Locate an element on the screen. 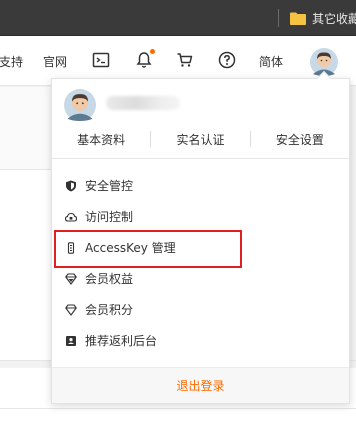 The image size is (356, 448). bookmark-folder-label: 其它收藏 is located at coordinates (334, 18).